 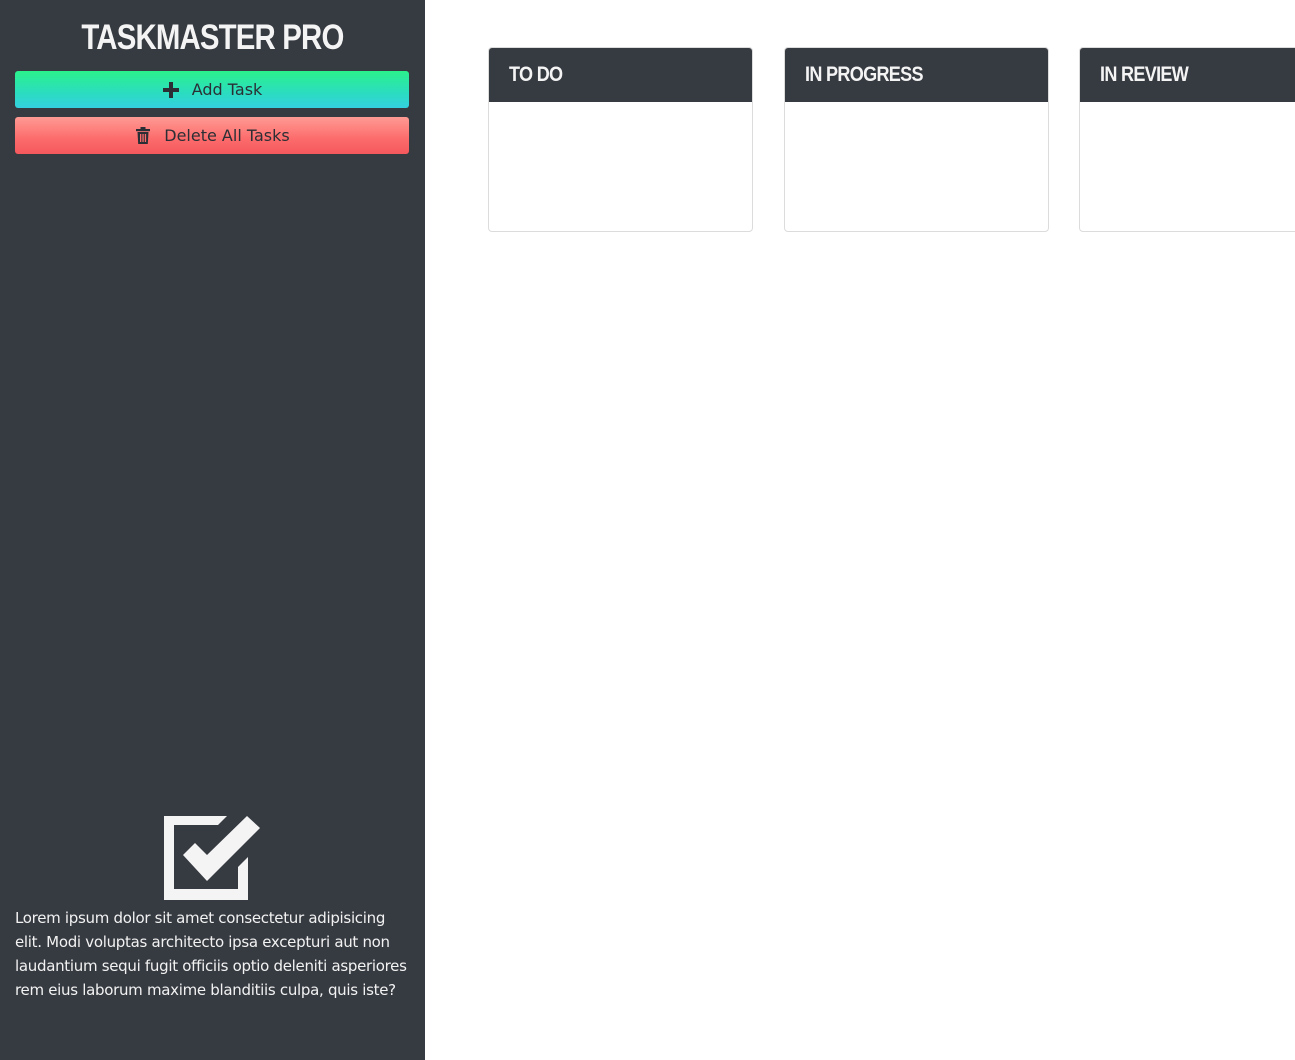 I want to click on column-header: IN REVIEW, so click(x=1187, y=75).